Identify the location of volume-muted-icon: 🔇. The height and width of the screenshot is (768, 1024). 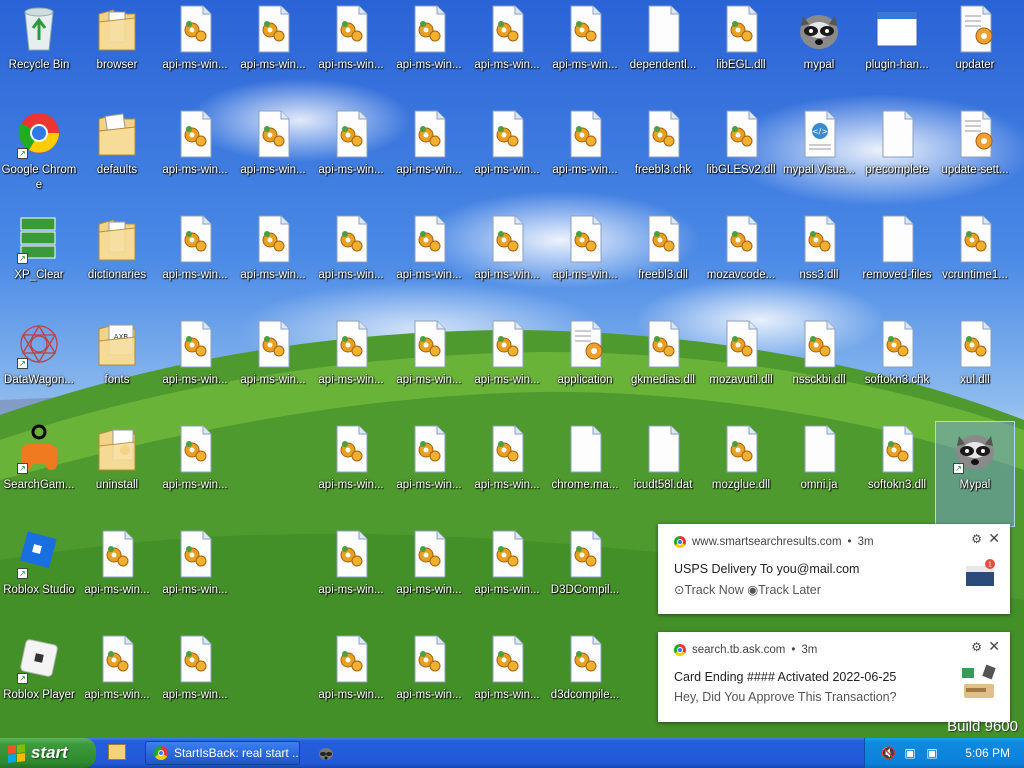
(888, 753).